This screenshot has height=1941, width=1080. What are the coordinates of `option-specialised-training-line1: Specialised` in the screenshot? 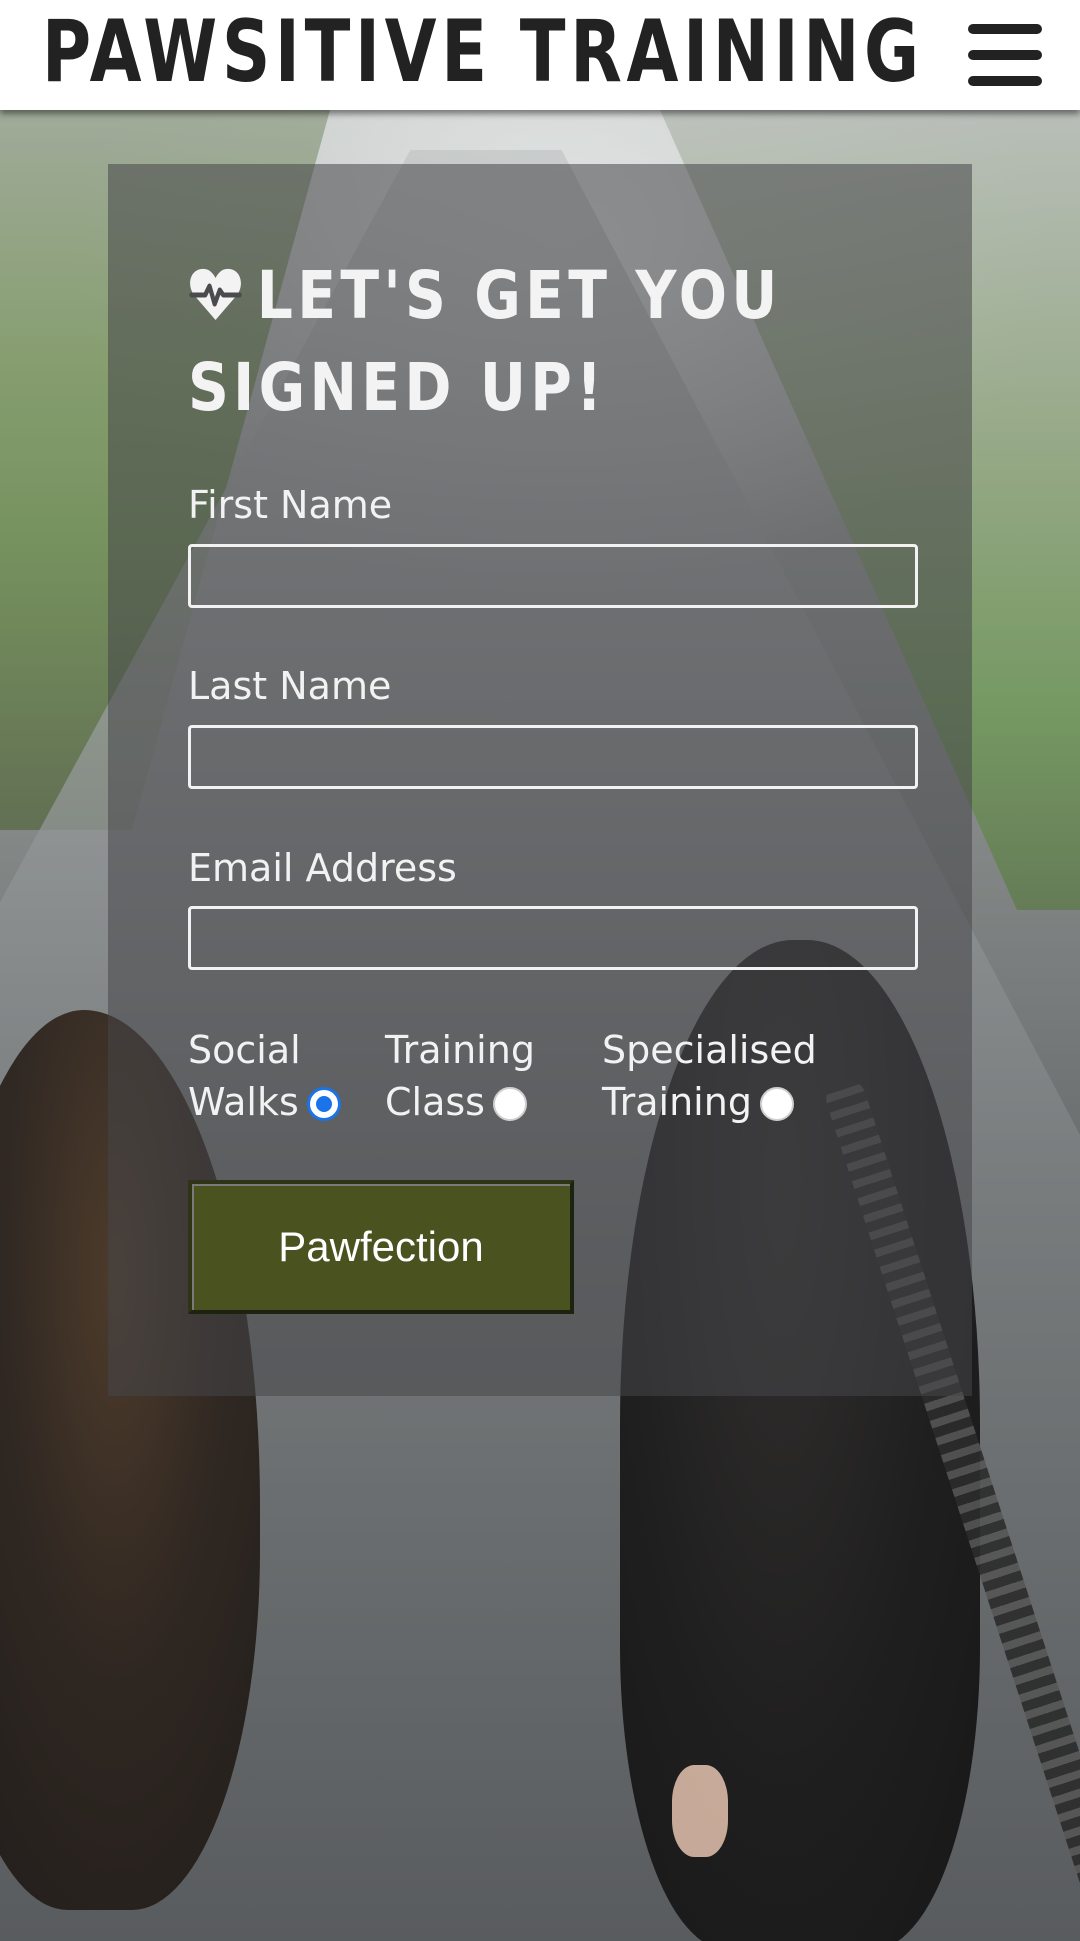 It's located at (709, 1050).